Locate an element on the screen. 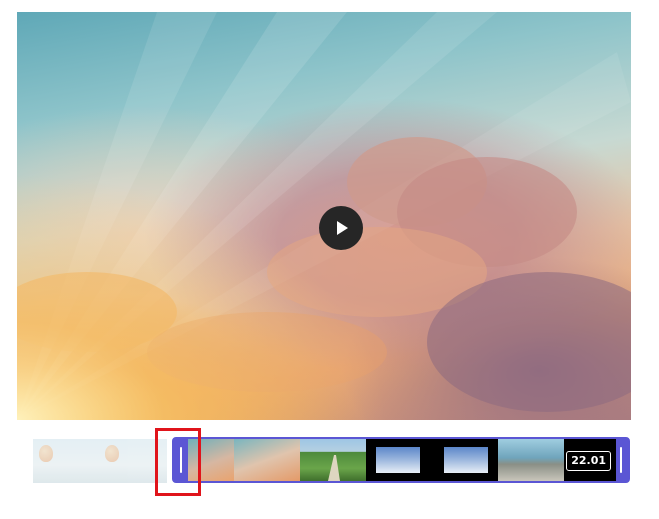 This screenshot has height=519, width=659. duration-label: 22.01 is located at coordinates (588, 461).